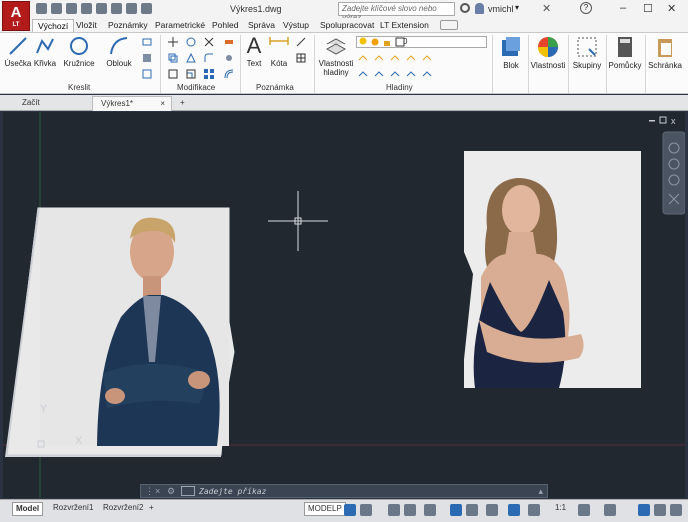 This screenshot has width=688, height=522. Describe the element at coordinates (610, 510) in the screenshot. I see `plus-icon` at that location.